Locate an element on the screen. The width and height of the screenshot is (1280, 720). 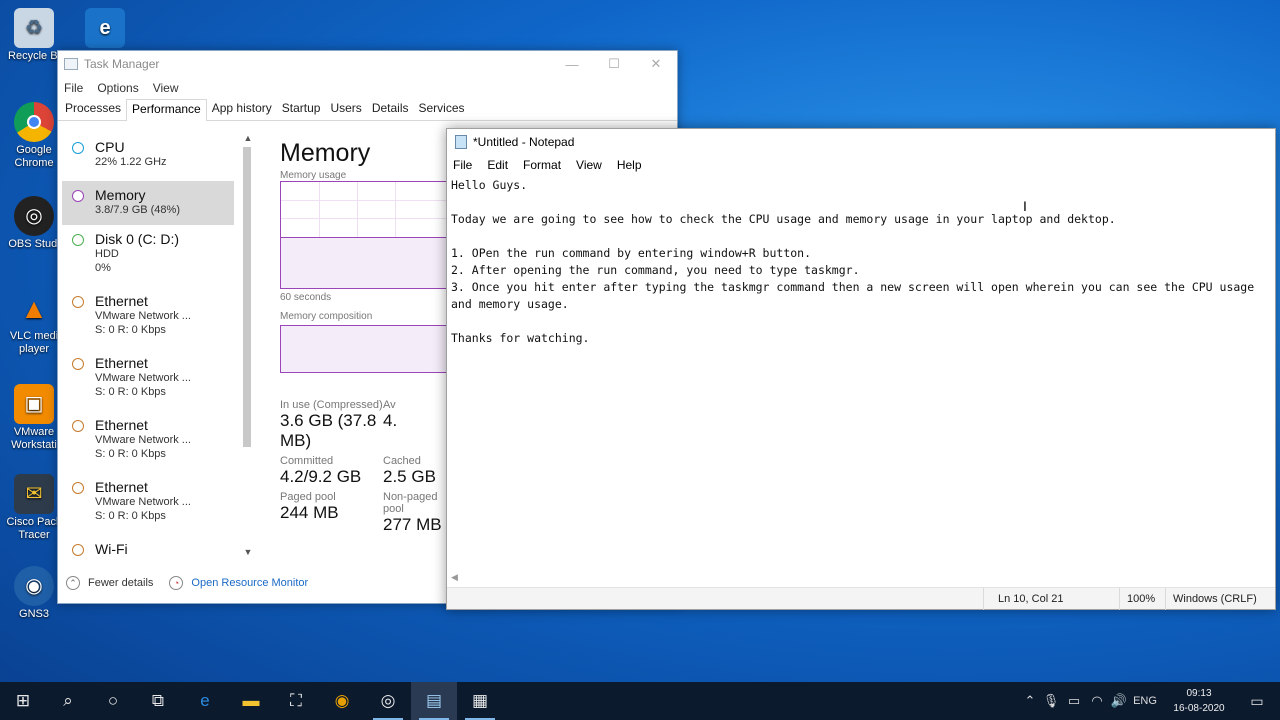
sidebar-item-cpu: CPU 22% 1.22 GHz is located at coordinates (156, 157).